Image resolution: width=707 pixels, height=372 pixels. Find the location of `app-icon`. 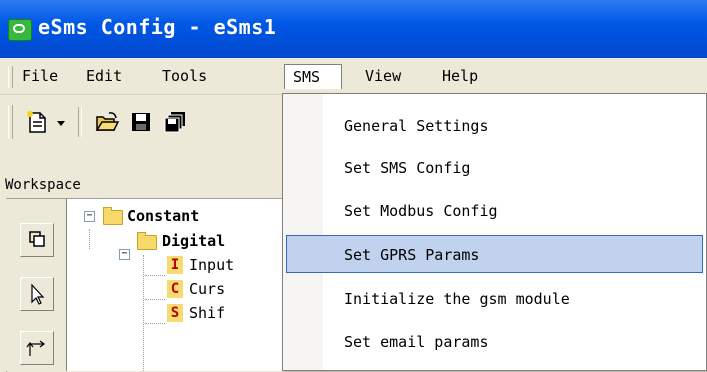

app-icon is located at coordinates (20, 30).